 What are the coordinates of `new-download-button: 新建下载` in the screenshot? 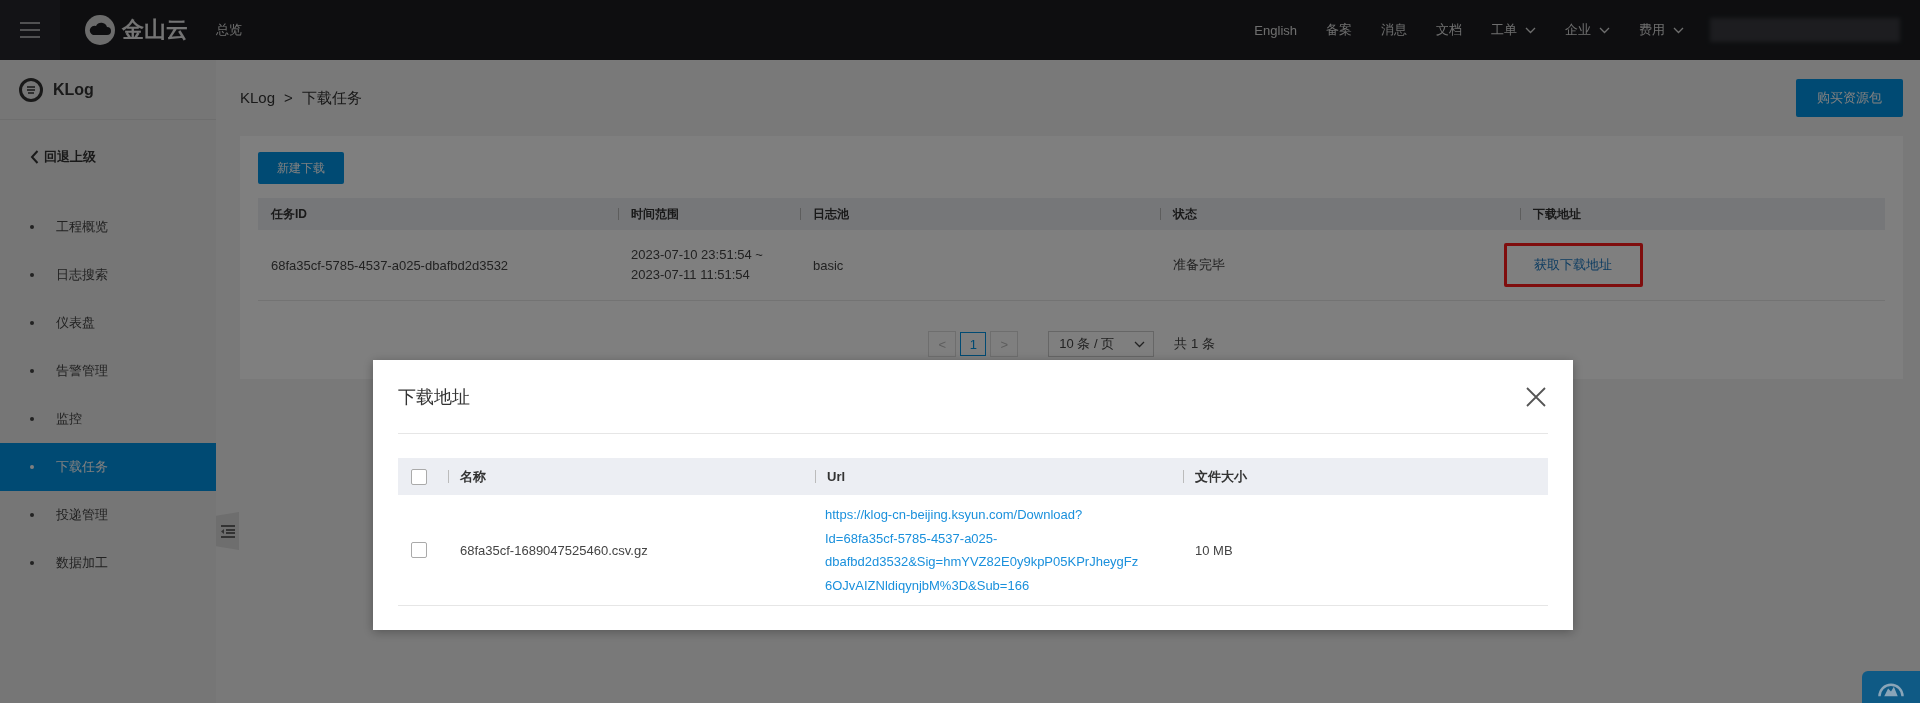 It's located at (301, 168).